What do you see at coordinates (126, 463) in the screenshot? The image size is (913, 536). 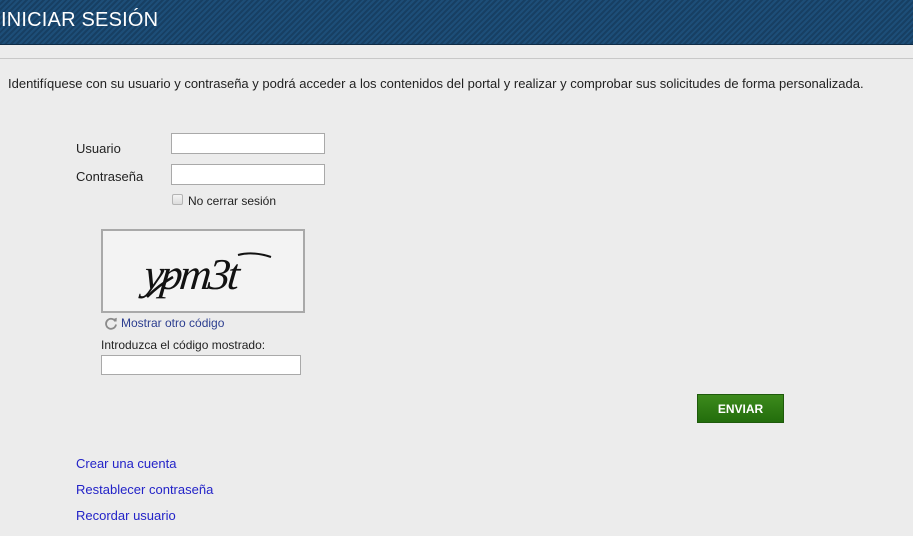 I see `create-account-link: Crear una cuenta` at bounding box center [126, 463].